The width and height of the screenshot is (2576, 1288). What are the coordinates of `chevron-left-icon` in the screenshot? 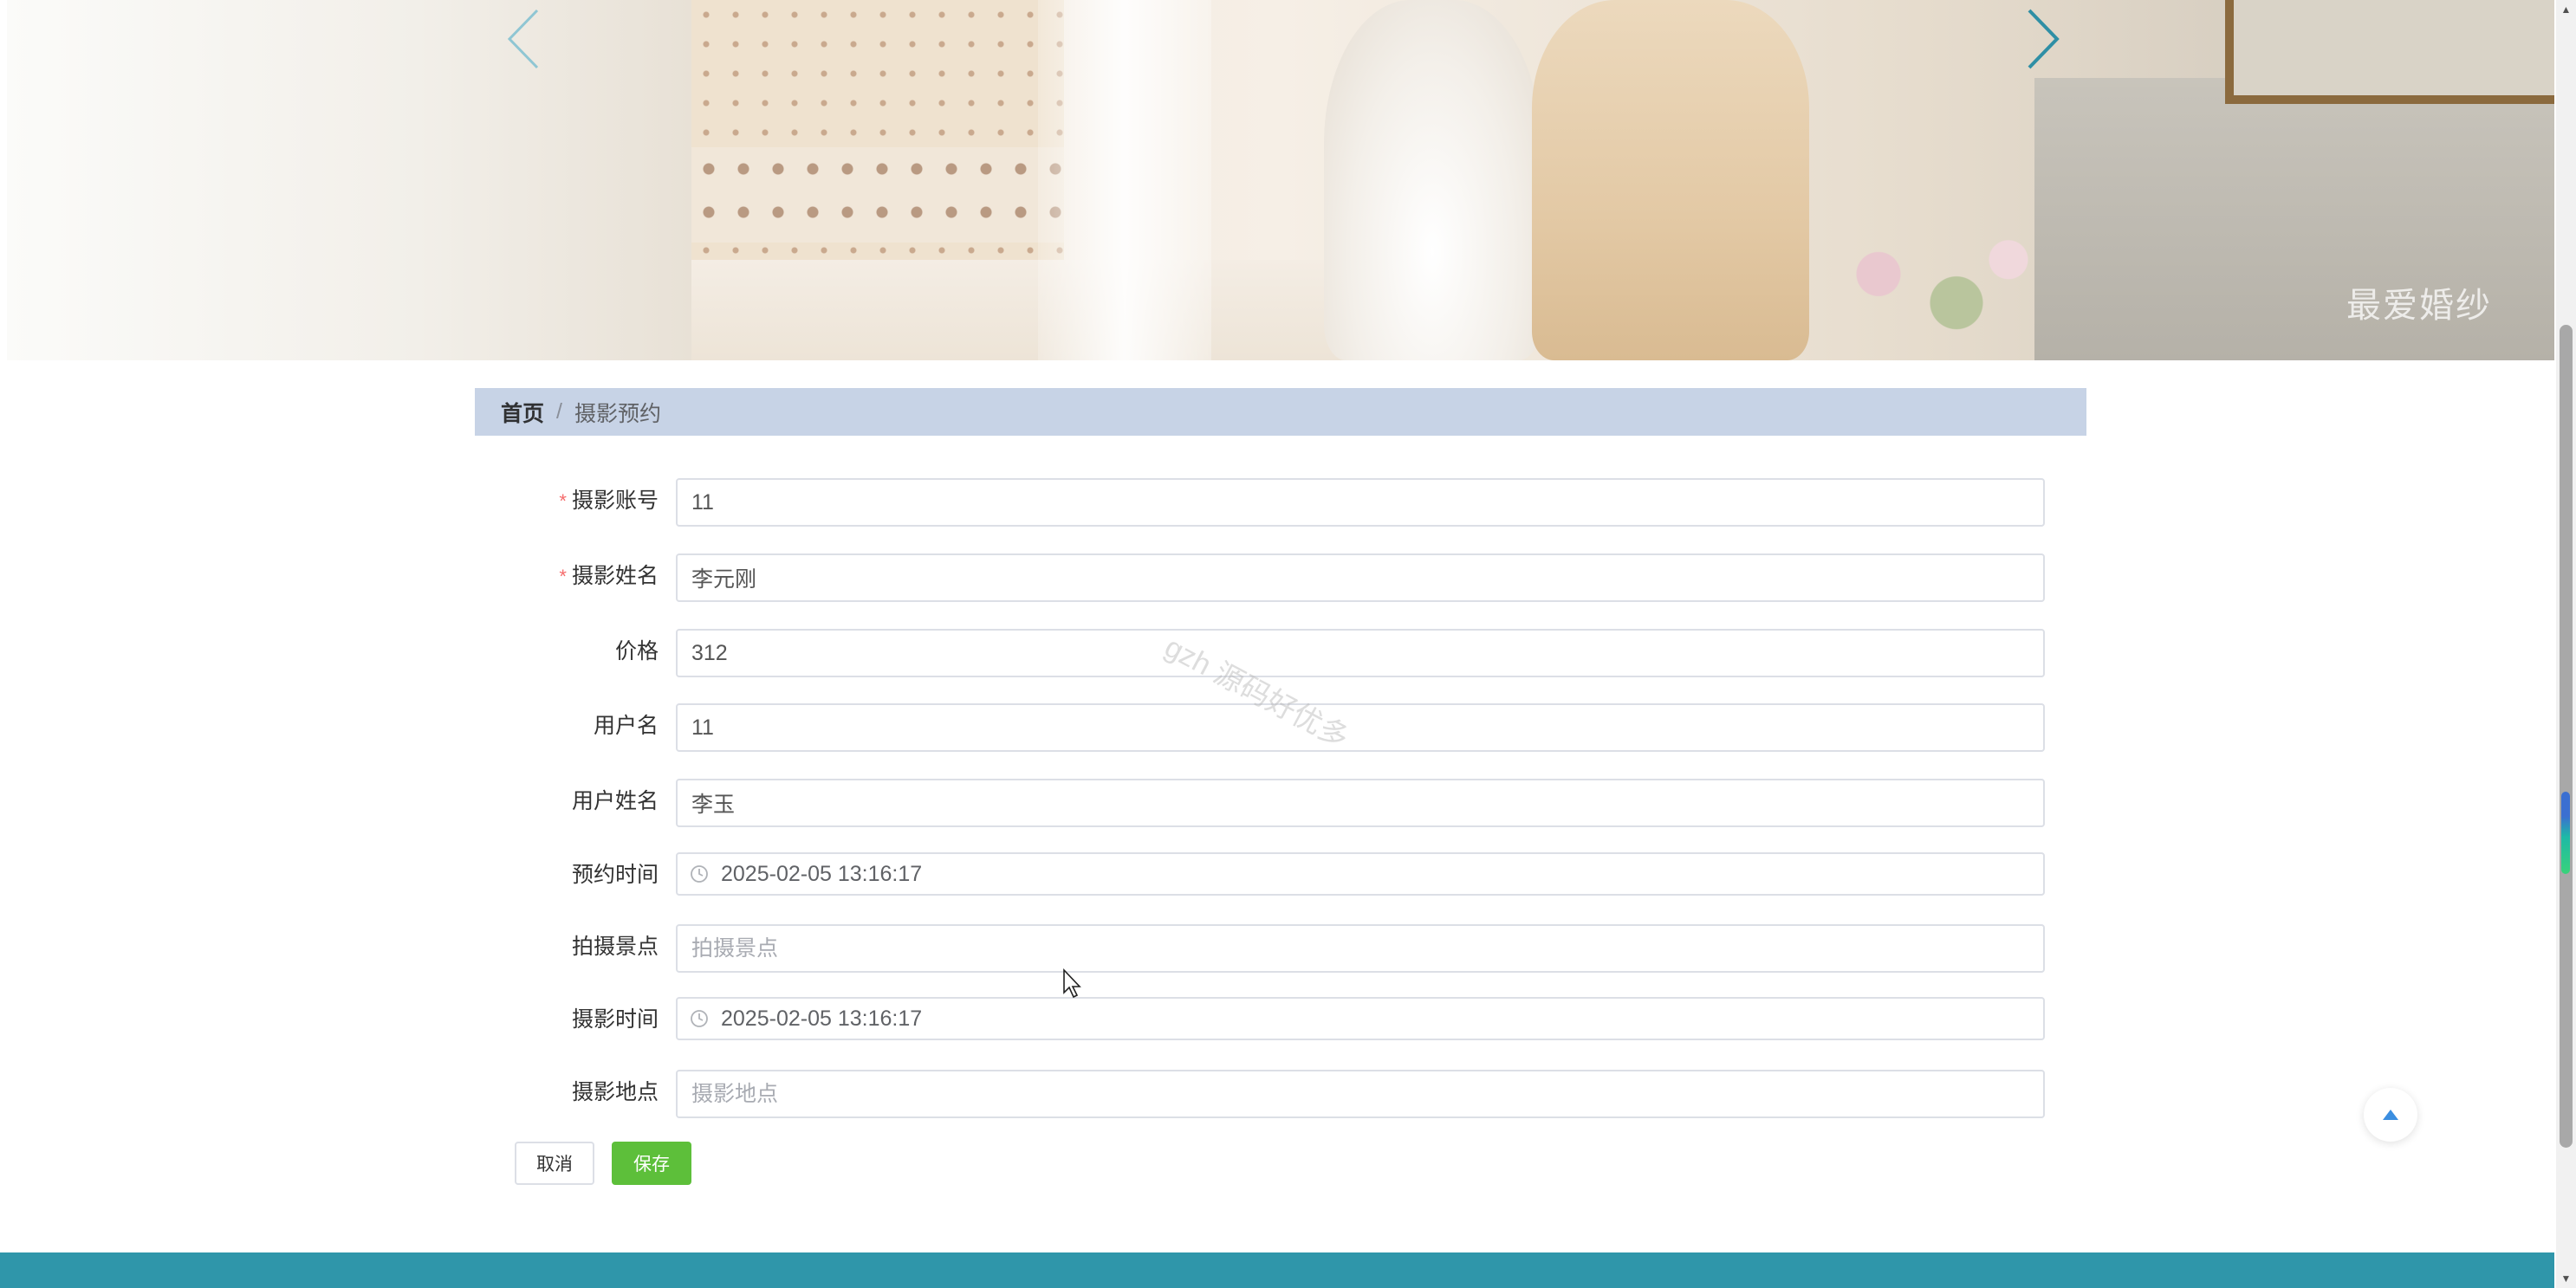 It's located at (523, 39).